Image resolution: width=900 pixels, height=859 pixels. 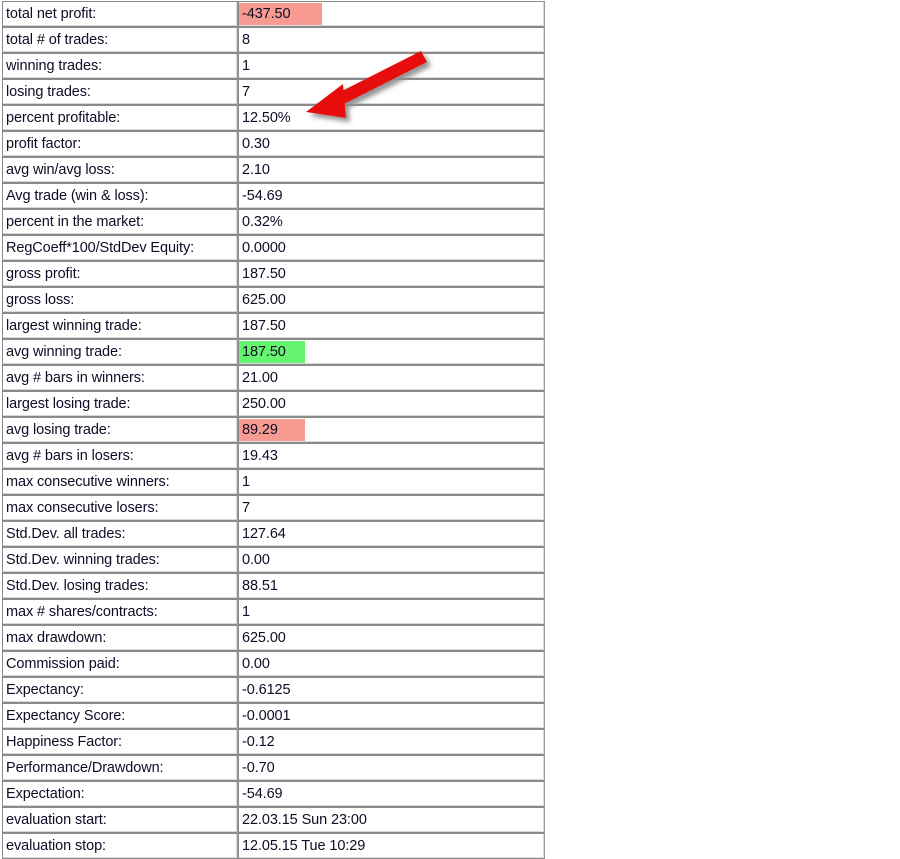 I want to click on metric-label-text: max consecutive losers:, so click(x=82, y=508).